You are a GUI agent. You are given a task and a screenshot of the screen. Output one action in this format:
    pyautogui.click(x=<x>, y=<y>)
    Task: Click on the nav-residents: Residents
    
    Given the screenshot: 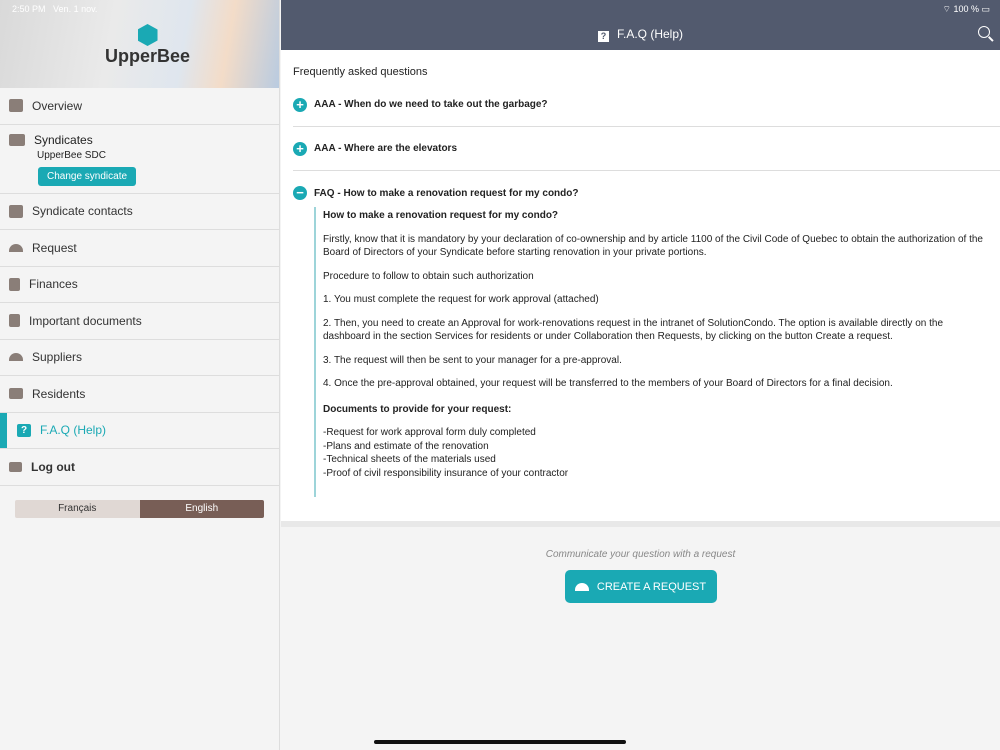 What is the action you would take?
    pyautogui.click(x=139, y=394)
    